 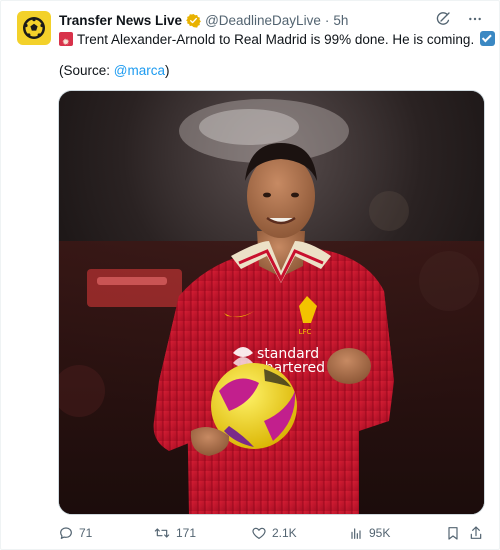 I want to click on tweet-timestamp: 5h, so click(x=340, y=20).